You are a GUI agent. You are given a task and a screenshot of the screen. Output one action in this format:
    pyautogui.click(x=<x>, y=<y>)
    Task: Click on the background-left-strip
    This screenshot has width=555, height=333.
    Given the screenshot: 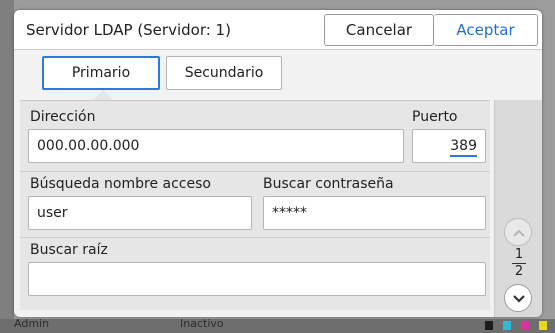 What is the action you would take?
    pyautogui.click(x=7, y=166)
    